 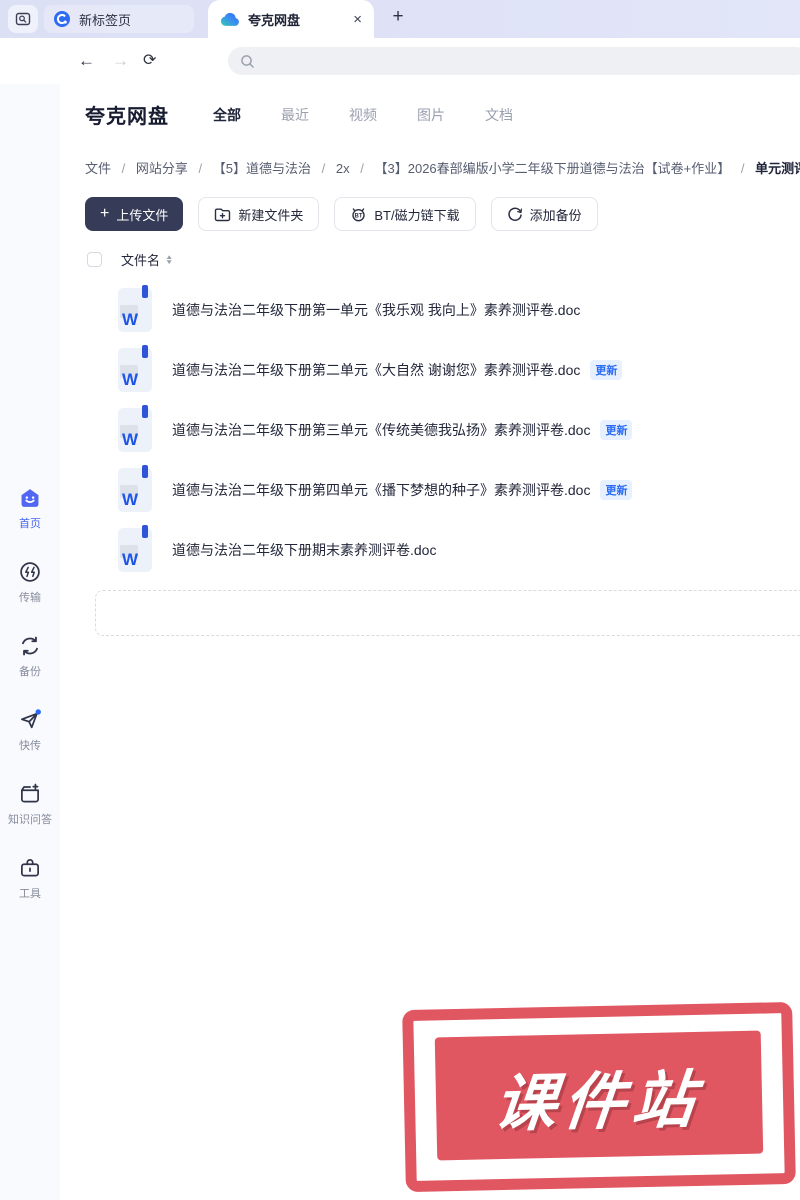 I want to click on file-row: W 道德与法治二年级下册第二单元《大自然 谢谢您》素养测评卷.doc 更新, so click(x=442, y=370).